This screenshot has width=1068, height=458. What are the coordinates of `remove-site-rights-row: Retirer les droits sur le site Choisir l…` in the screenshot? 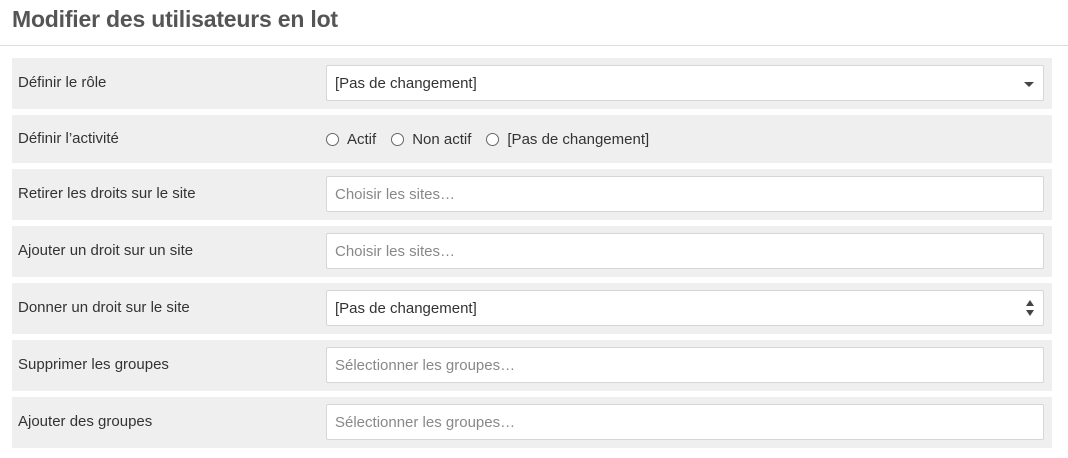 It's located at (532, 194).